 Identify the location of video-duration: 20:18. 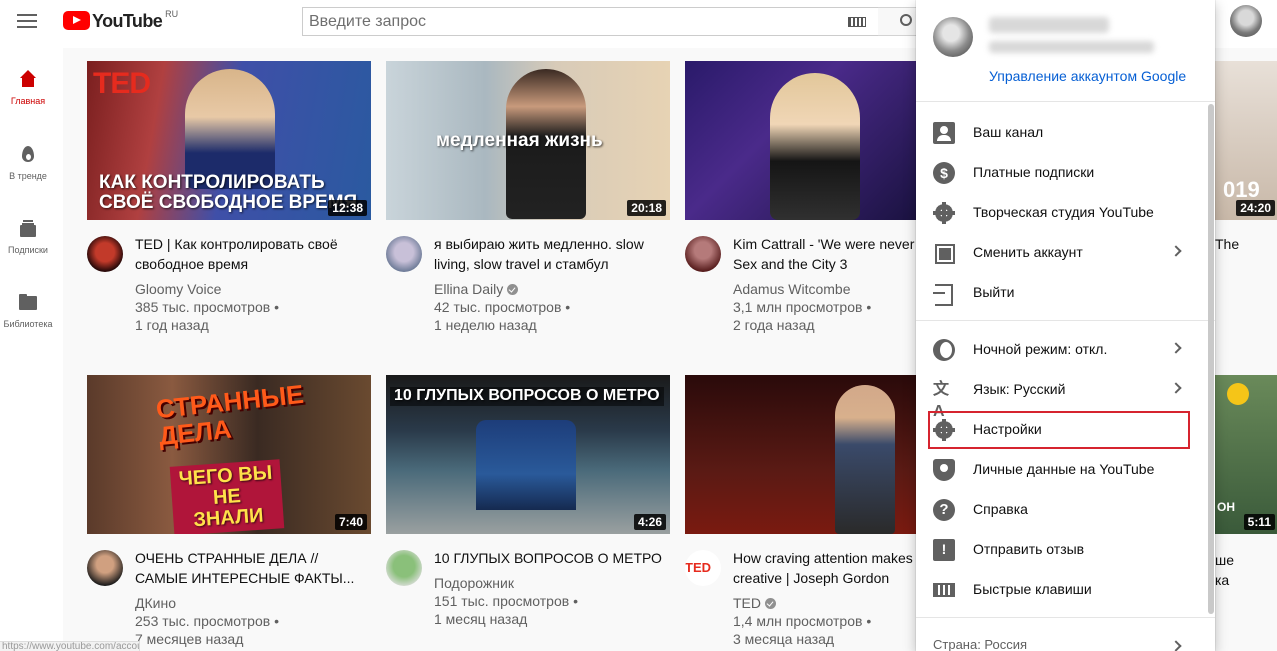
(646, 208).